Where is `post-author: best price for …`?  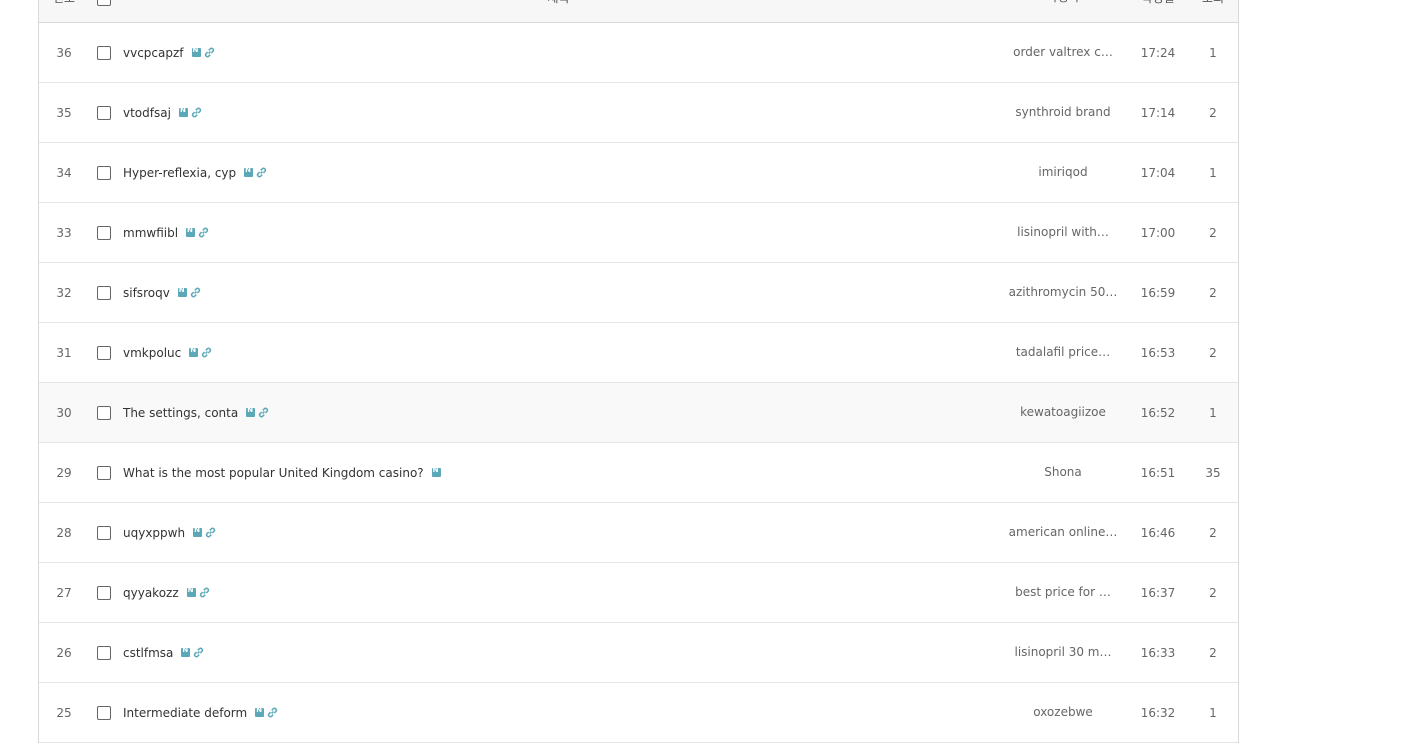 post-author: best price for … is located at coordinates (1063, 592).